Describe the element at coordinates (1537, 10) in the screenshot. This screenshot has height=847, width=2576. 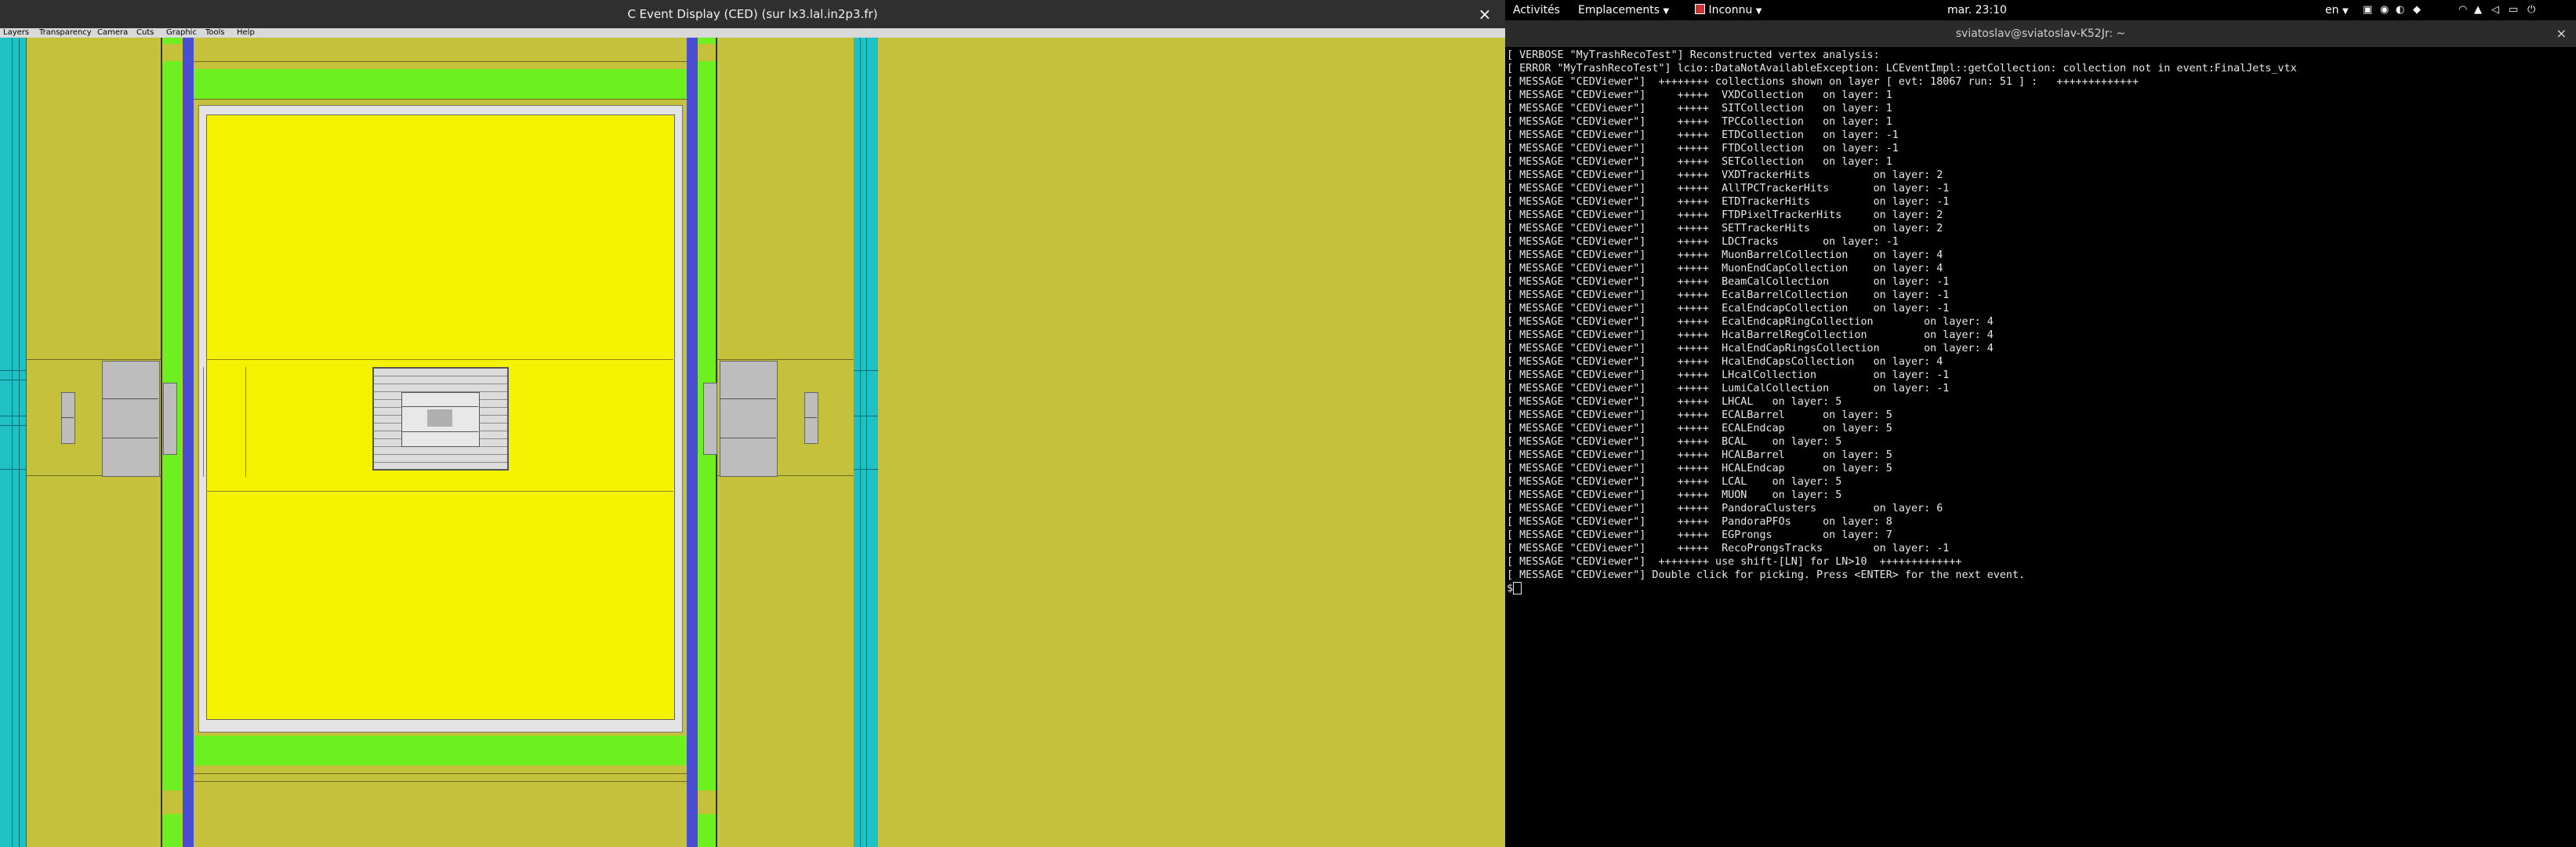
I see `activities-button: Activités` at that location.